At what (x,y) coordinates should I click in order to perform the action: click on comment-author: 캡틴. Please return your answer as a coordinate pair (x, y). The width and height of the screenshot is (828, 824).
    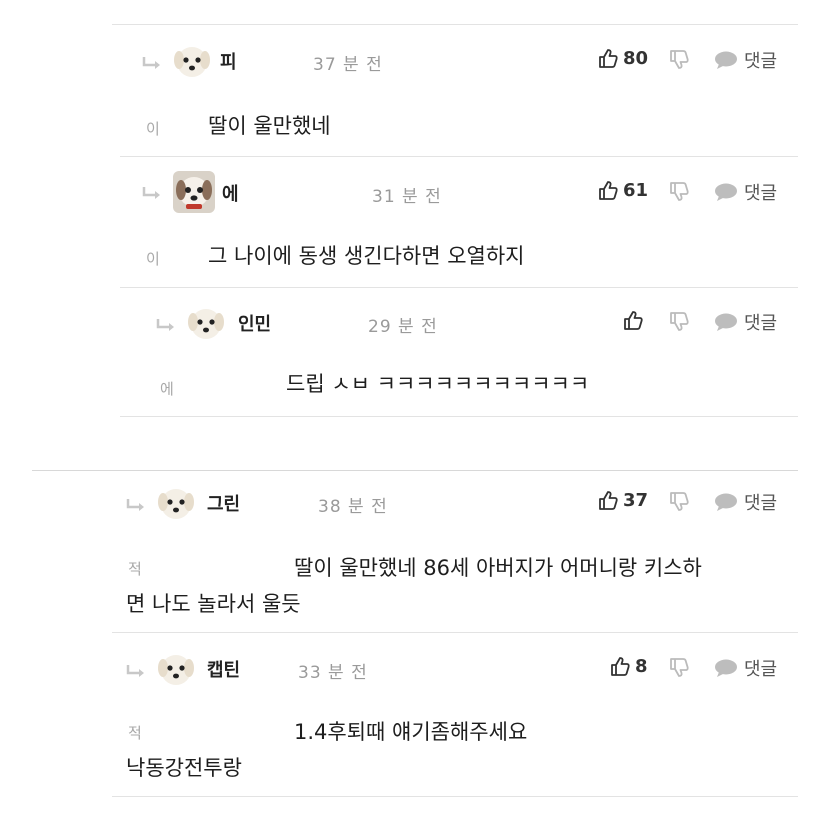
    Looking at the image, I should click on (223, 669).